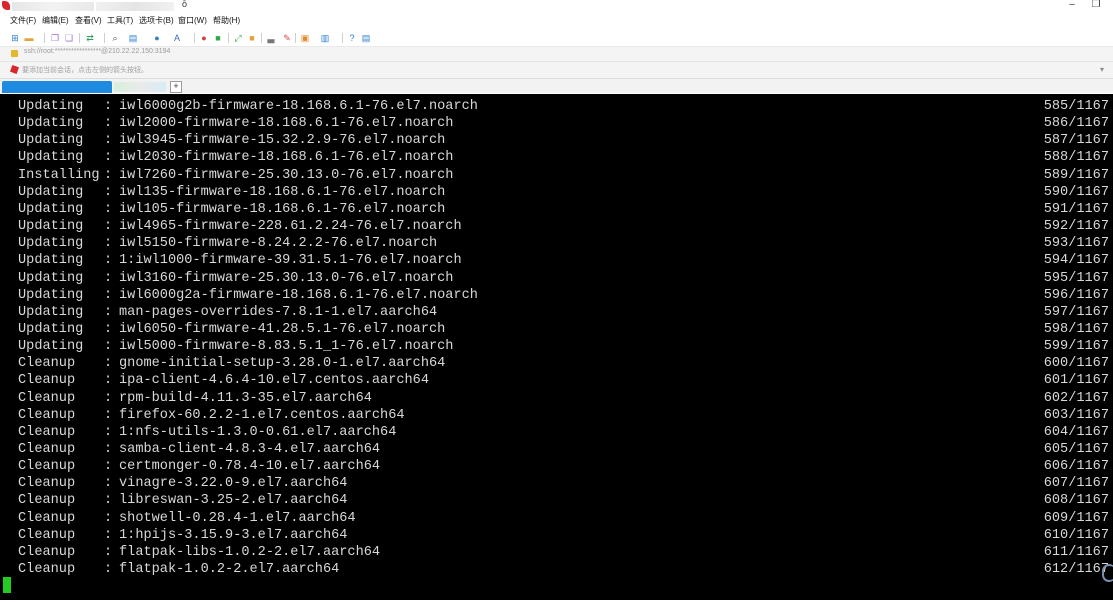 This screenshot has width=1113, height=602. I want to click on session-hint-text: 要添加当前会话，点击左侧的箭头按钮。, so click(85, 70).